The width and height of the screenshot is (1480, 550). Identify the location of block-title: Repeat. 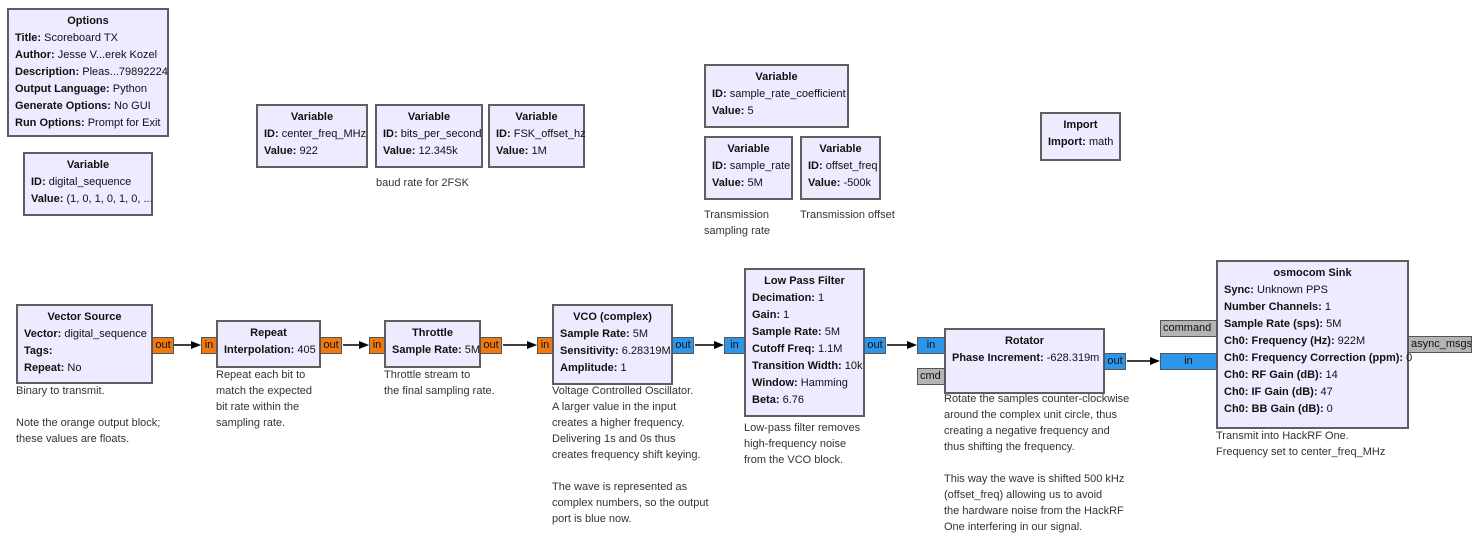
(268, 333).